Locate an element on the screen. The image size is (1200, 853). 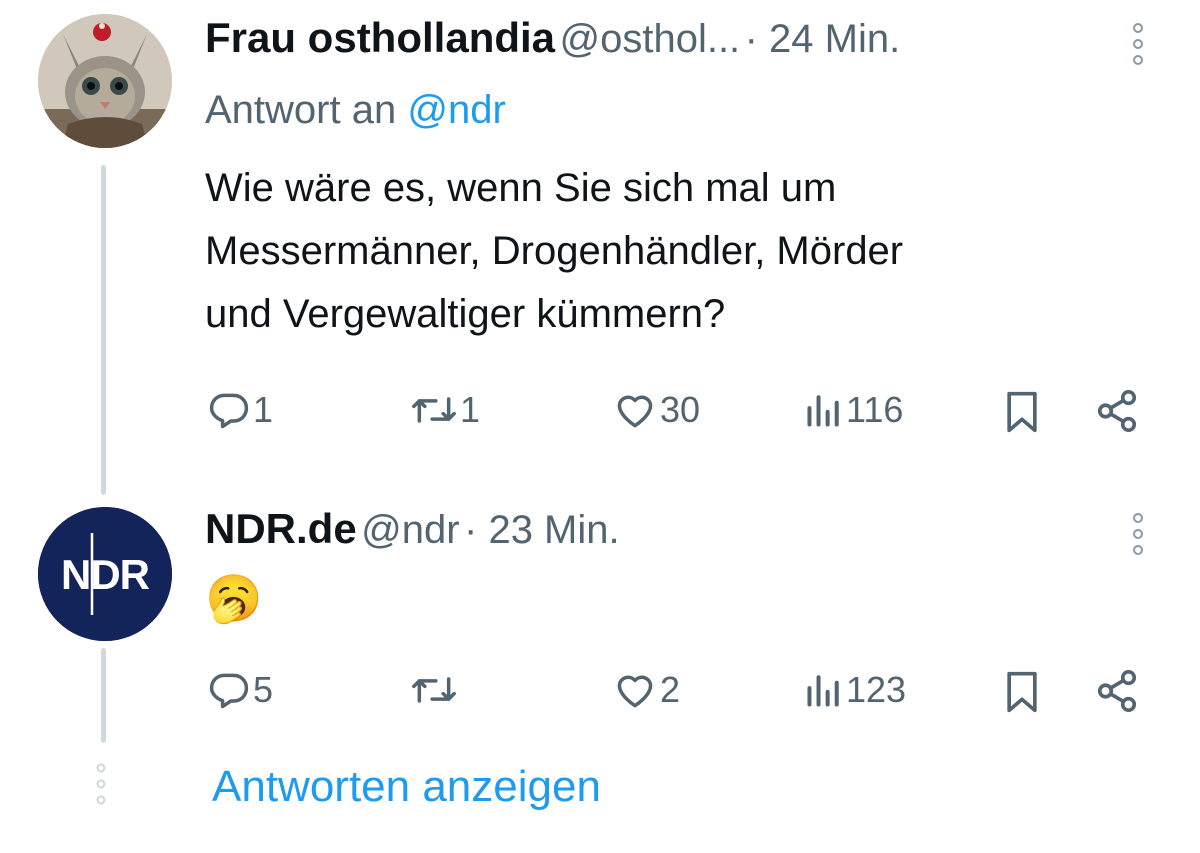
tweet-text-line: und Vergewaltiger kümmern? is located at coordinates (465, 314).